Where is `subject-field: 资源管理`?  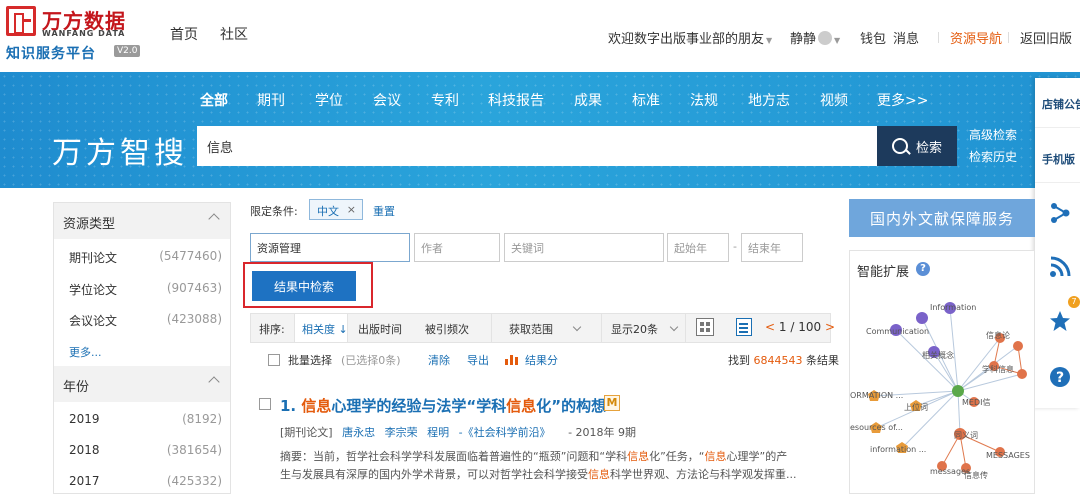
subject-field: 资源管理 is located at coordinates (330, 247).